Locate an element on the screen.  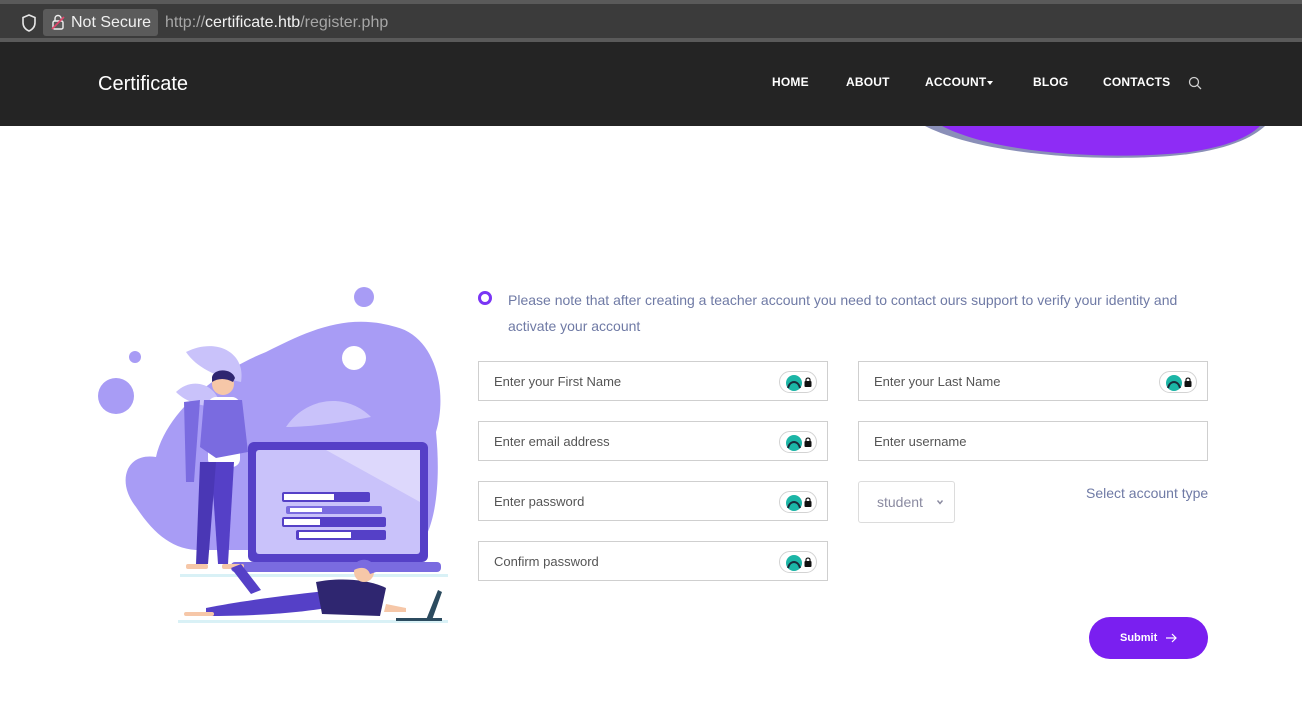
password-field is located at coordinates (653, 501).